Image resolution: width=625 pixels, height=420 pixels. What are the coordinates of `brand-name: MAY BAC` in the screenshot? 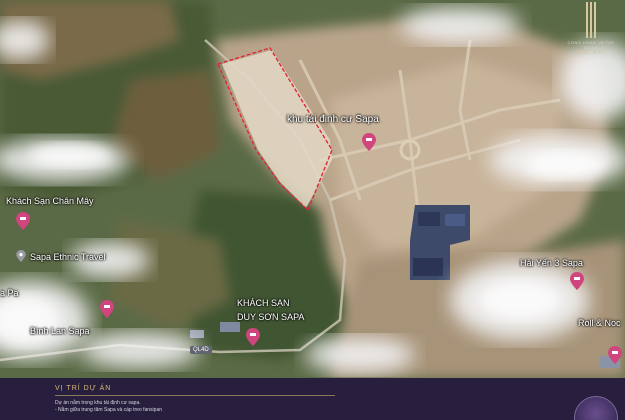 It's located at (591, 53).